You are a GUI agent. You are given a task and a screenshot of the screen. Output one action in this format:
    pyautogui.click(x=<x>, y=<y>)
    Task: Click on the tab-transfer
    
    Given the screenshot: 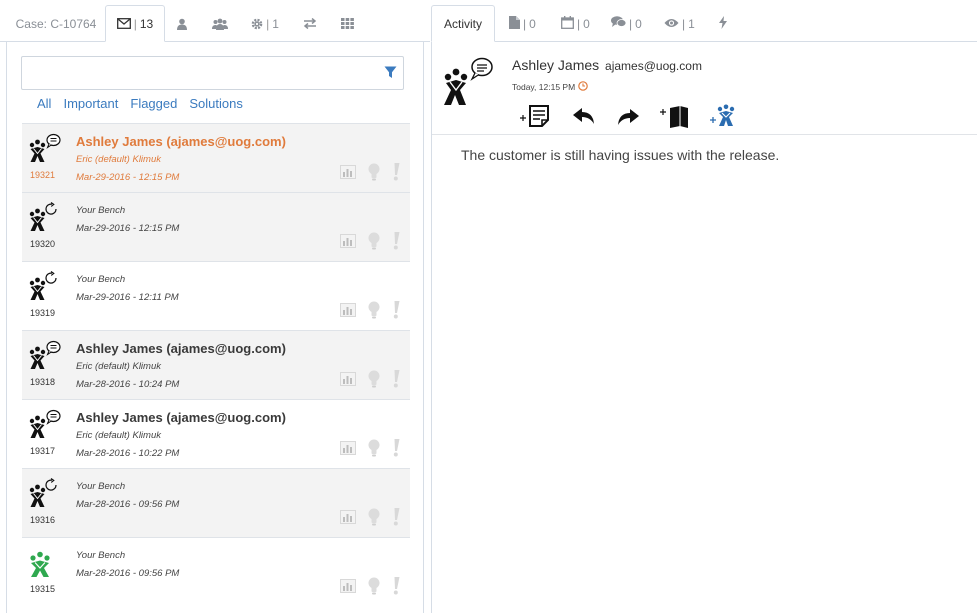 What is the action you would take?
    pyautogui.click(x=310, y=23)
    